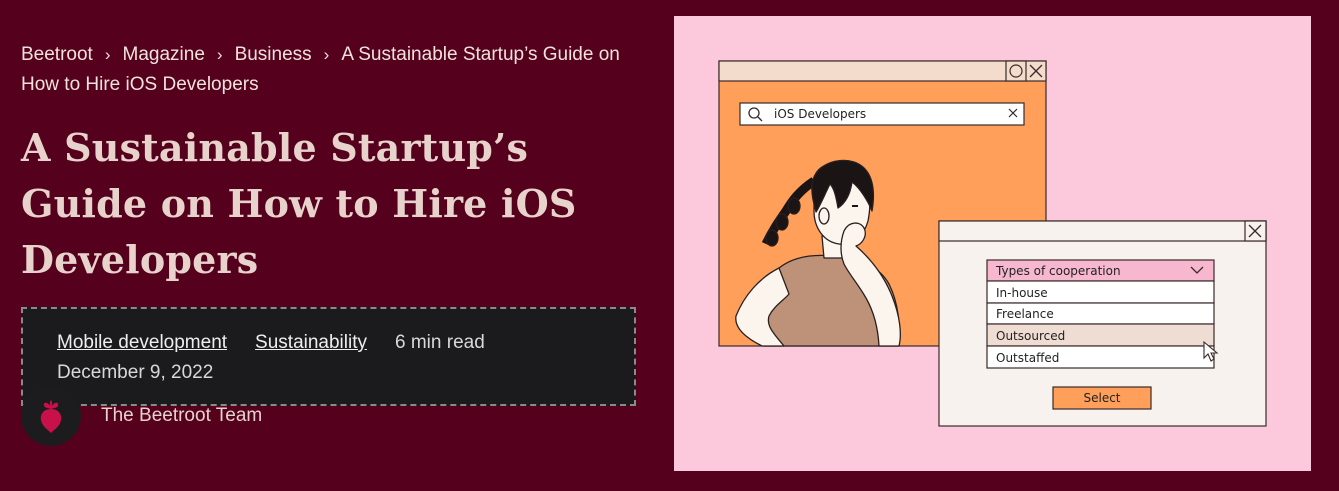  I want to click on breadcrumb-item-magazine: Magazine, so click(164, 54).